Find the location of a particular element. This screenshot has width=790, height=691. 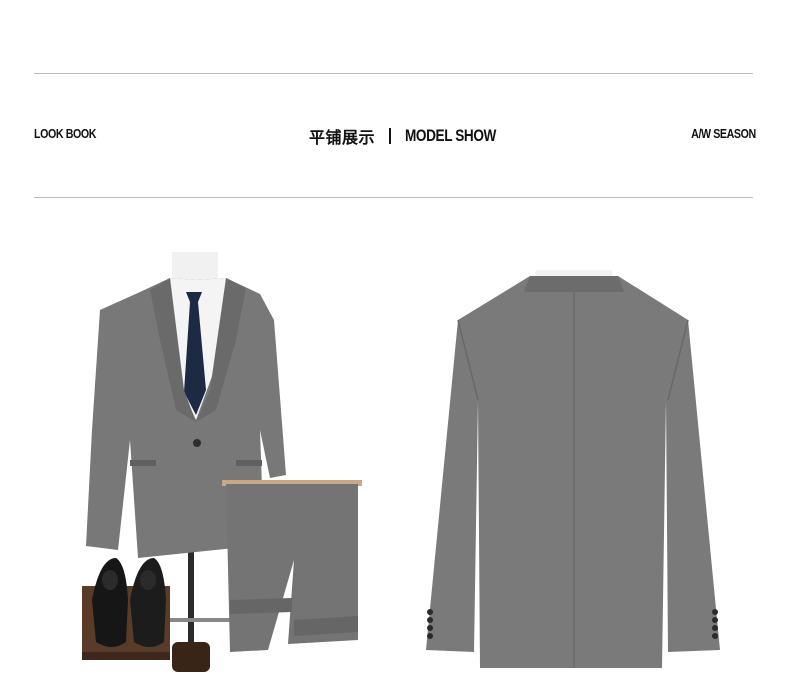

mannequin-base is located at coordinates (191, 657).